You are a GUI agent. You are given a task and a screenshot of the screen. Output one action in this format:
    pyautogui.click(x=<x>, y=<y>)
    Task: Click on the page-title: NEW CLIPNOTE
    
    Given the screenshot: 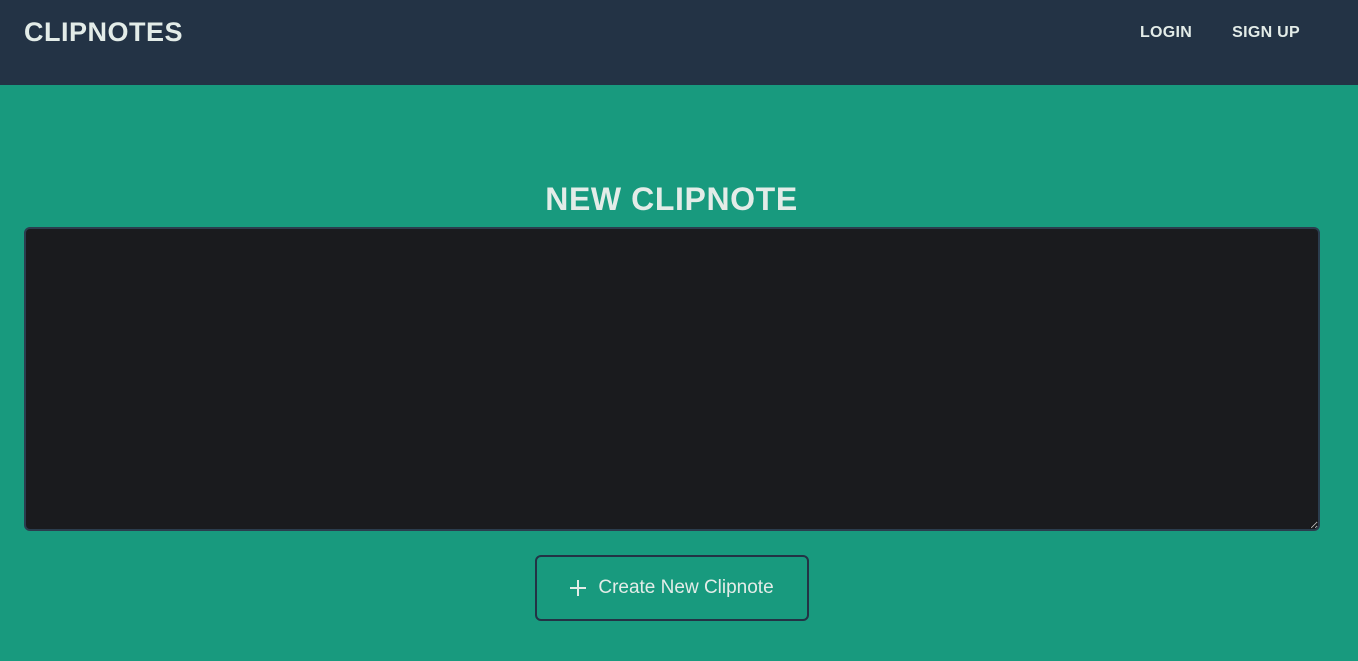 What is the action you would take?
    pyautogui.click(x=671, y=199)
    